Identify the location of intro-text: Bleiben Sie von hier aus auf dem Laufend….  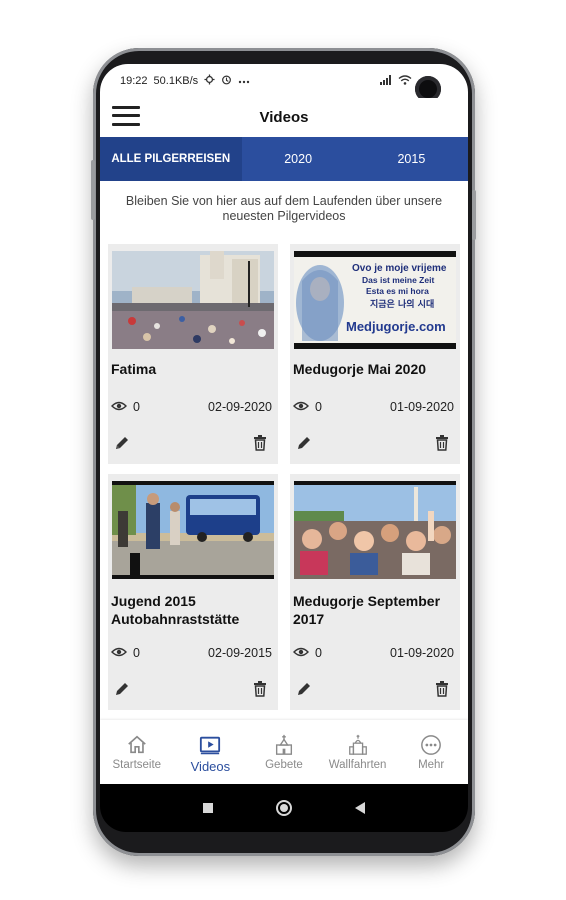
(284, 208).